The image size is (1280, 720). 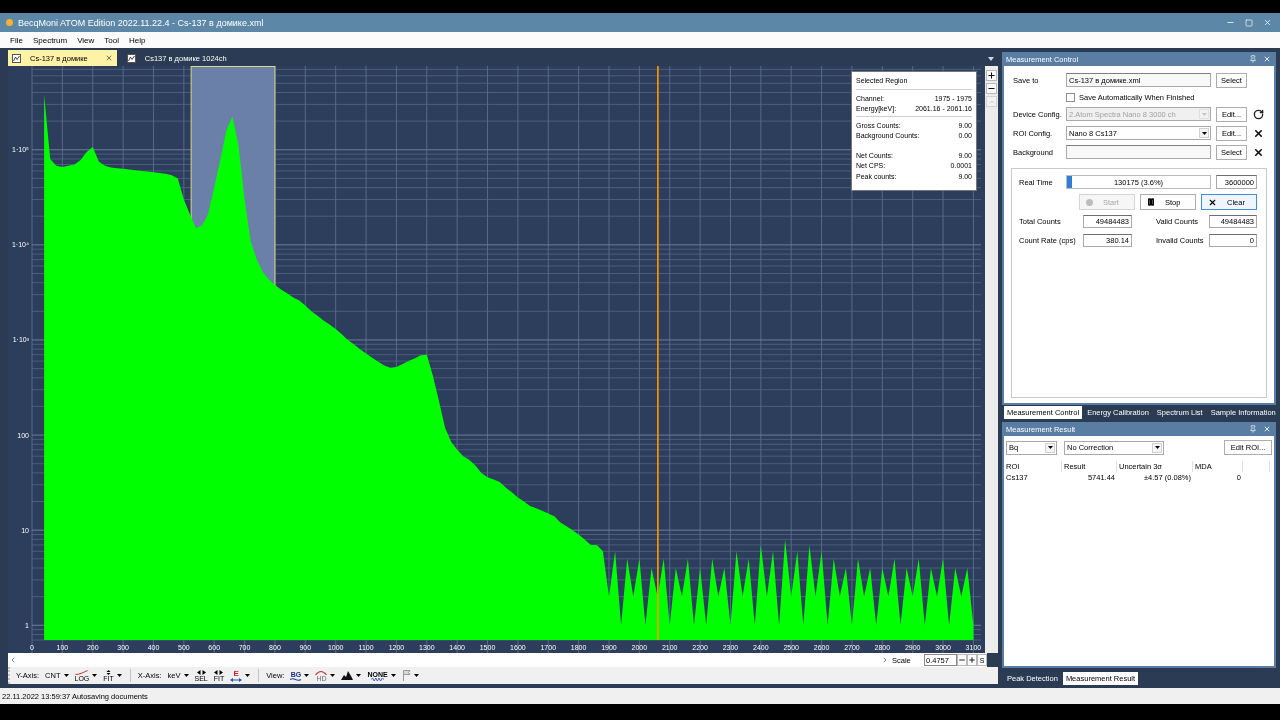 What do you see at coordinates (111, 40) in the screenshot?
I see `menu-item: Tool` at bounding box center [111, 40].